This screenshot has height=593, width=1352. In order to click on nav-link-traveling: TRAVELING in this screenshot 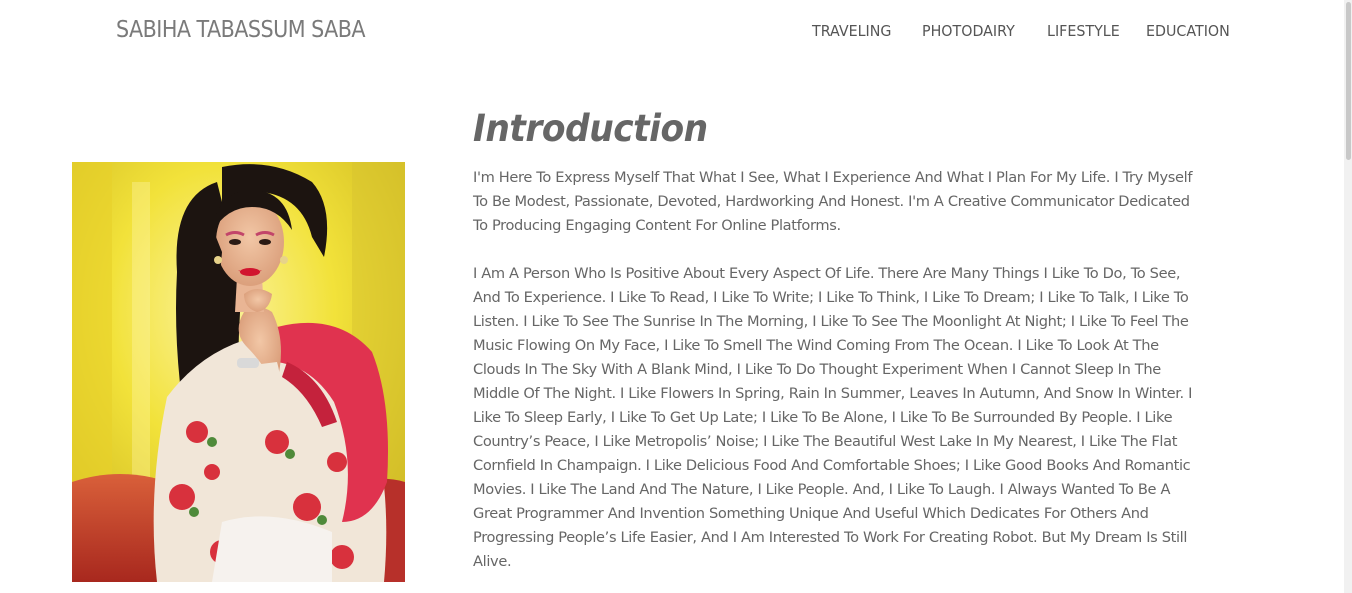, I will do `click(864, 31)`.